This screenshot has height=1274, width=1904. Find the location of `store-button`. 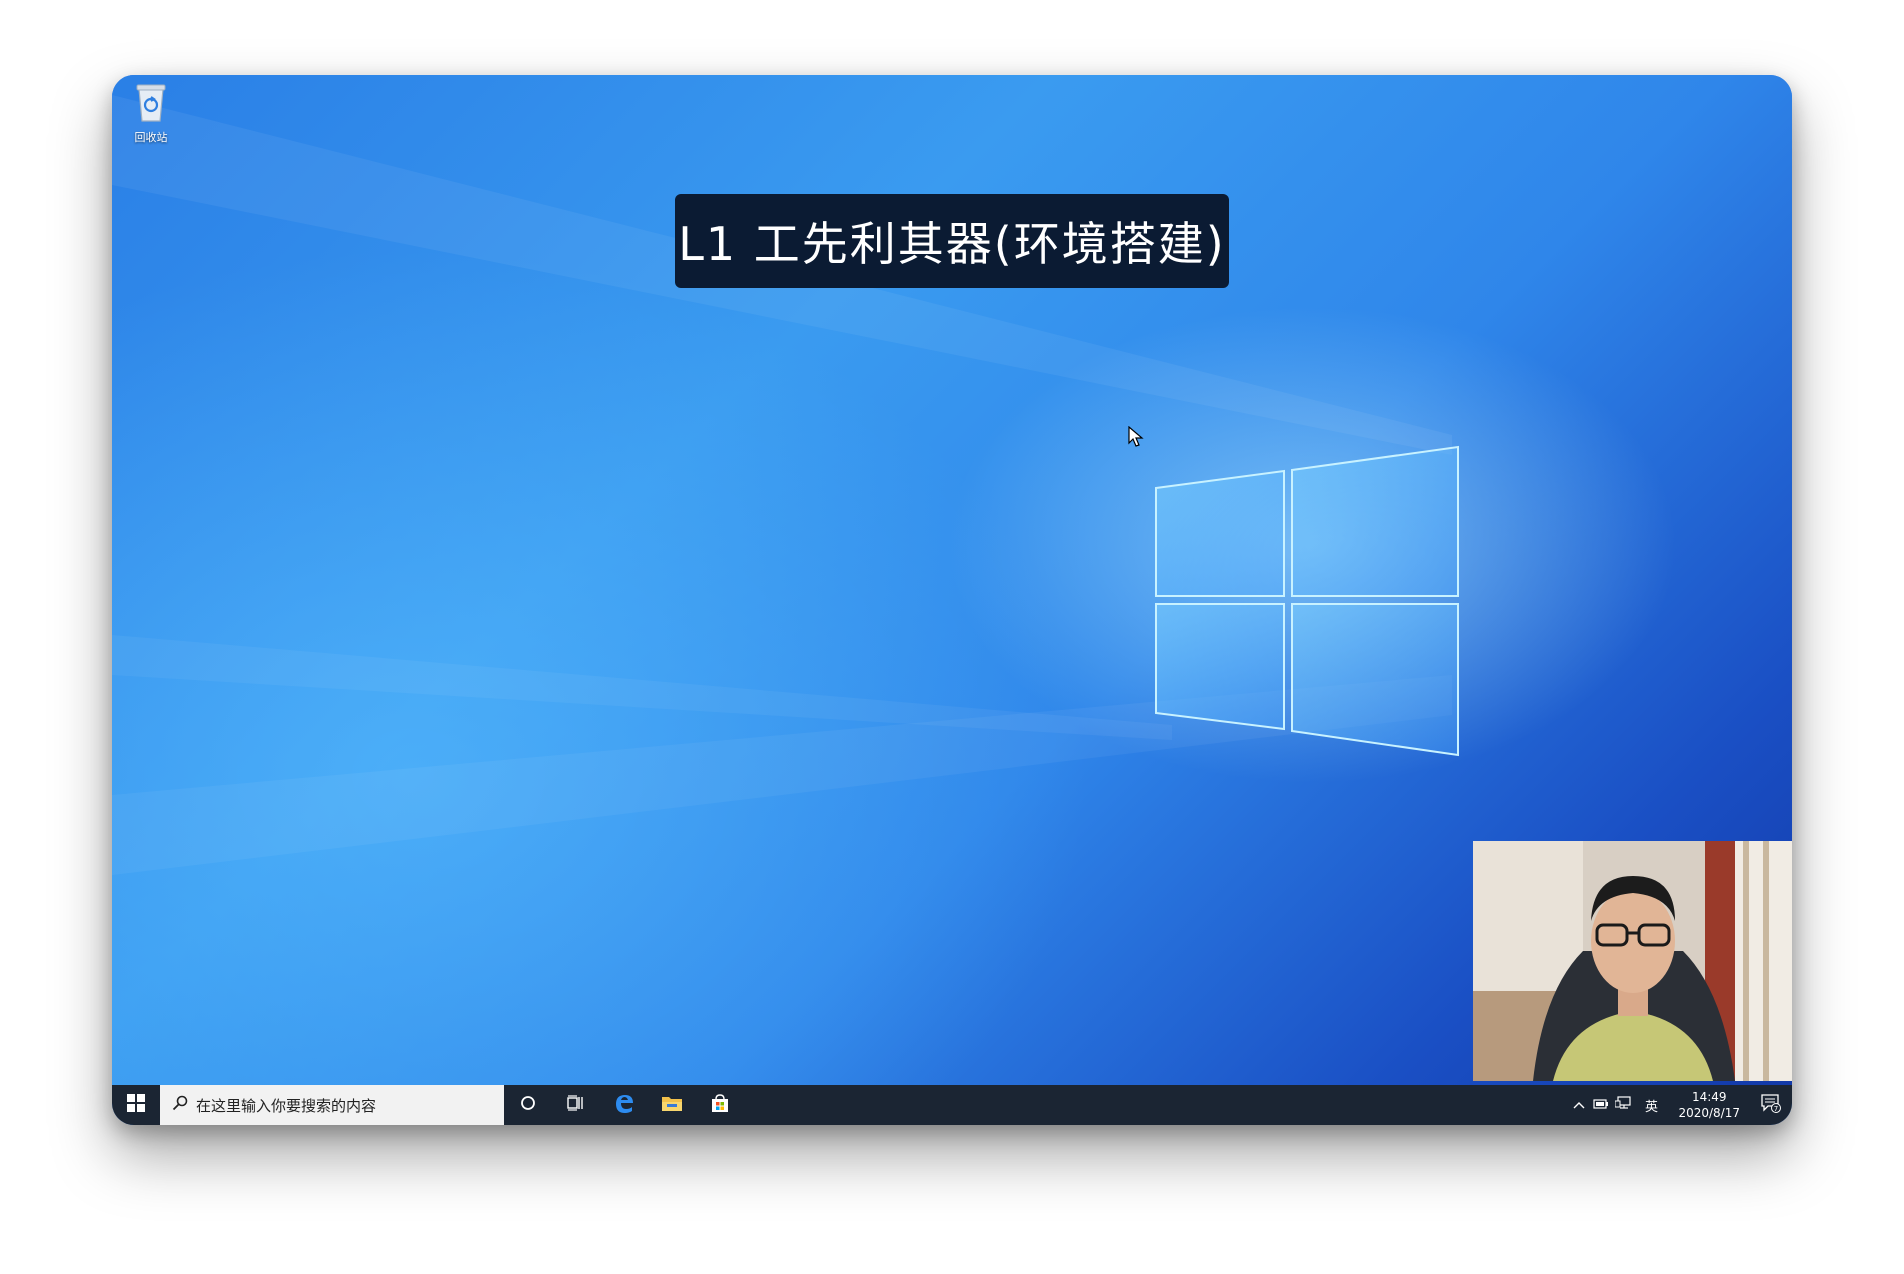

store-button is located at coordinates (720, 1105).